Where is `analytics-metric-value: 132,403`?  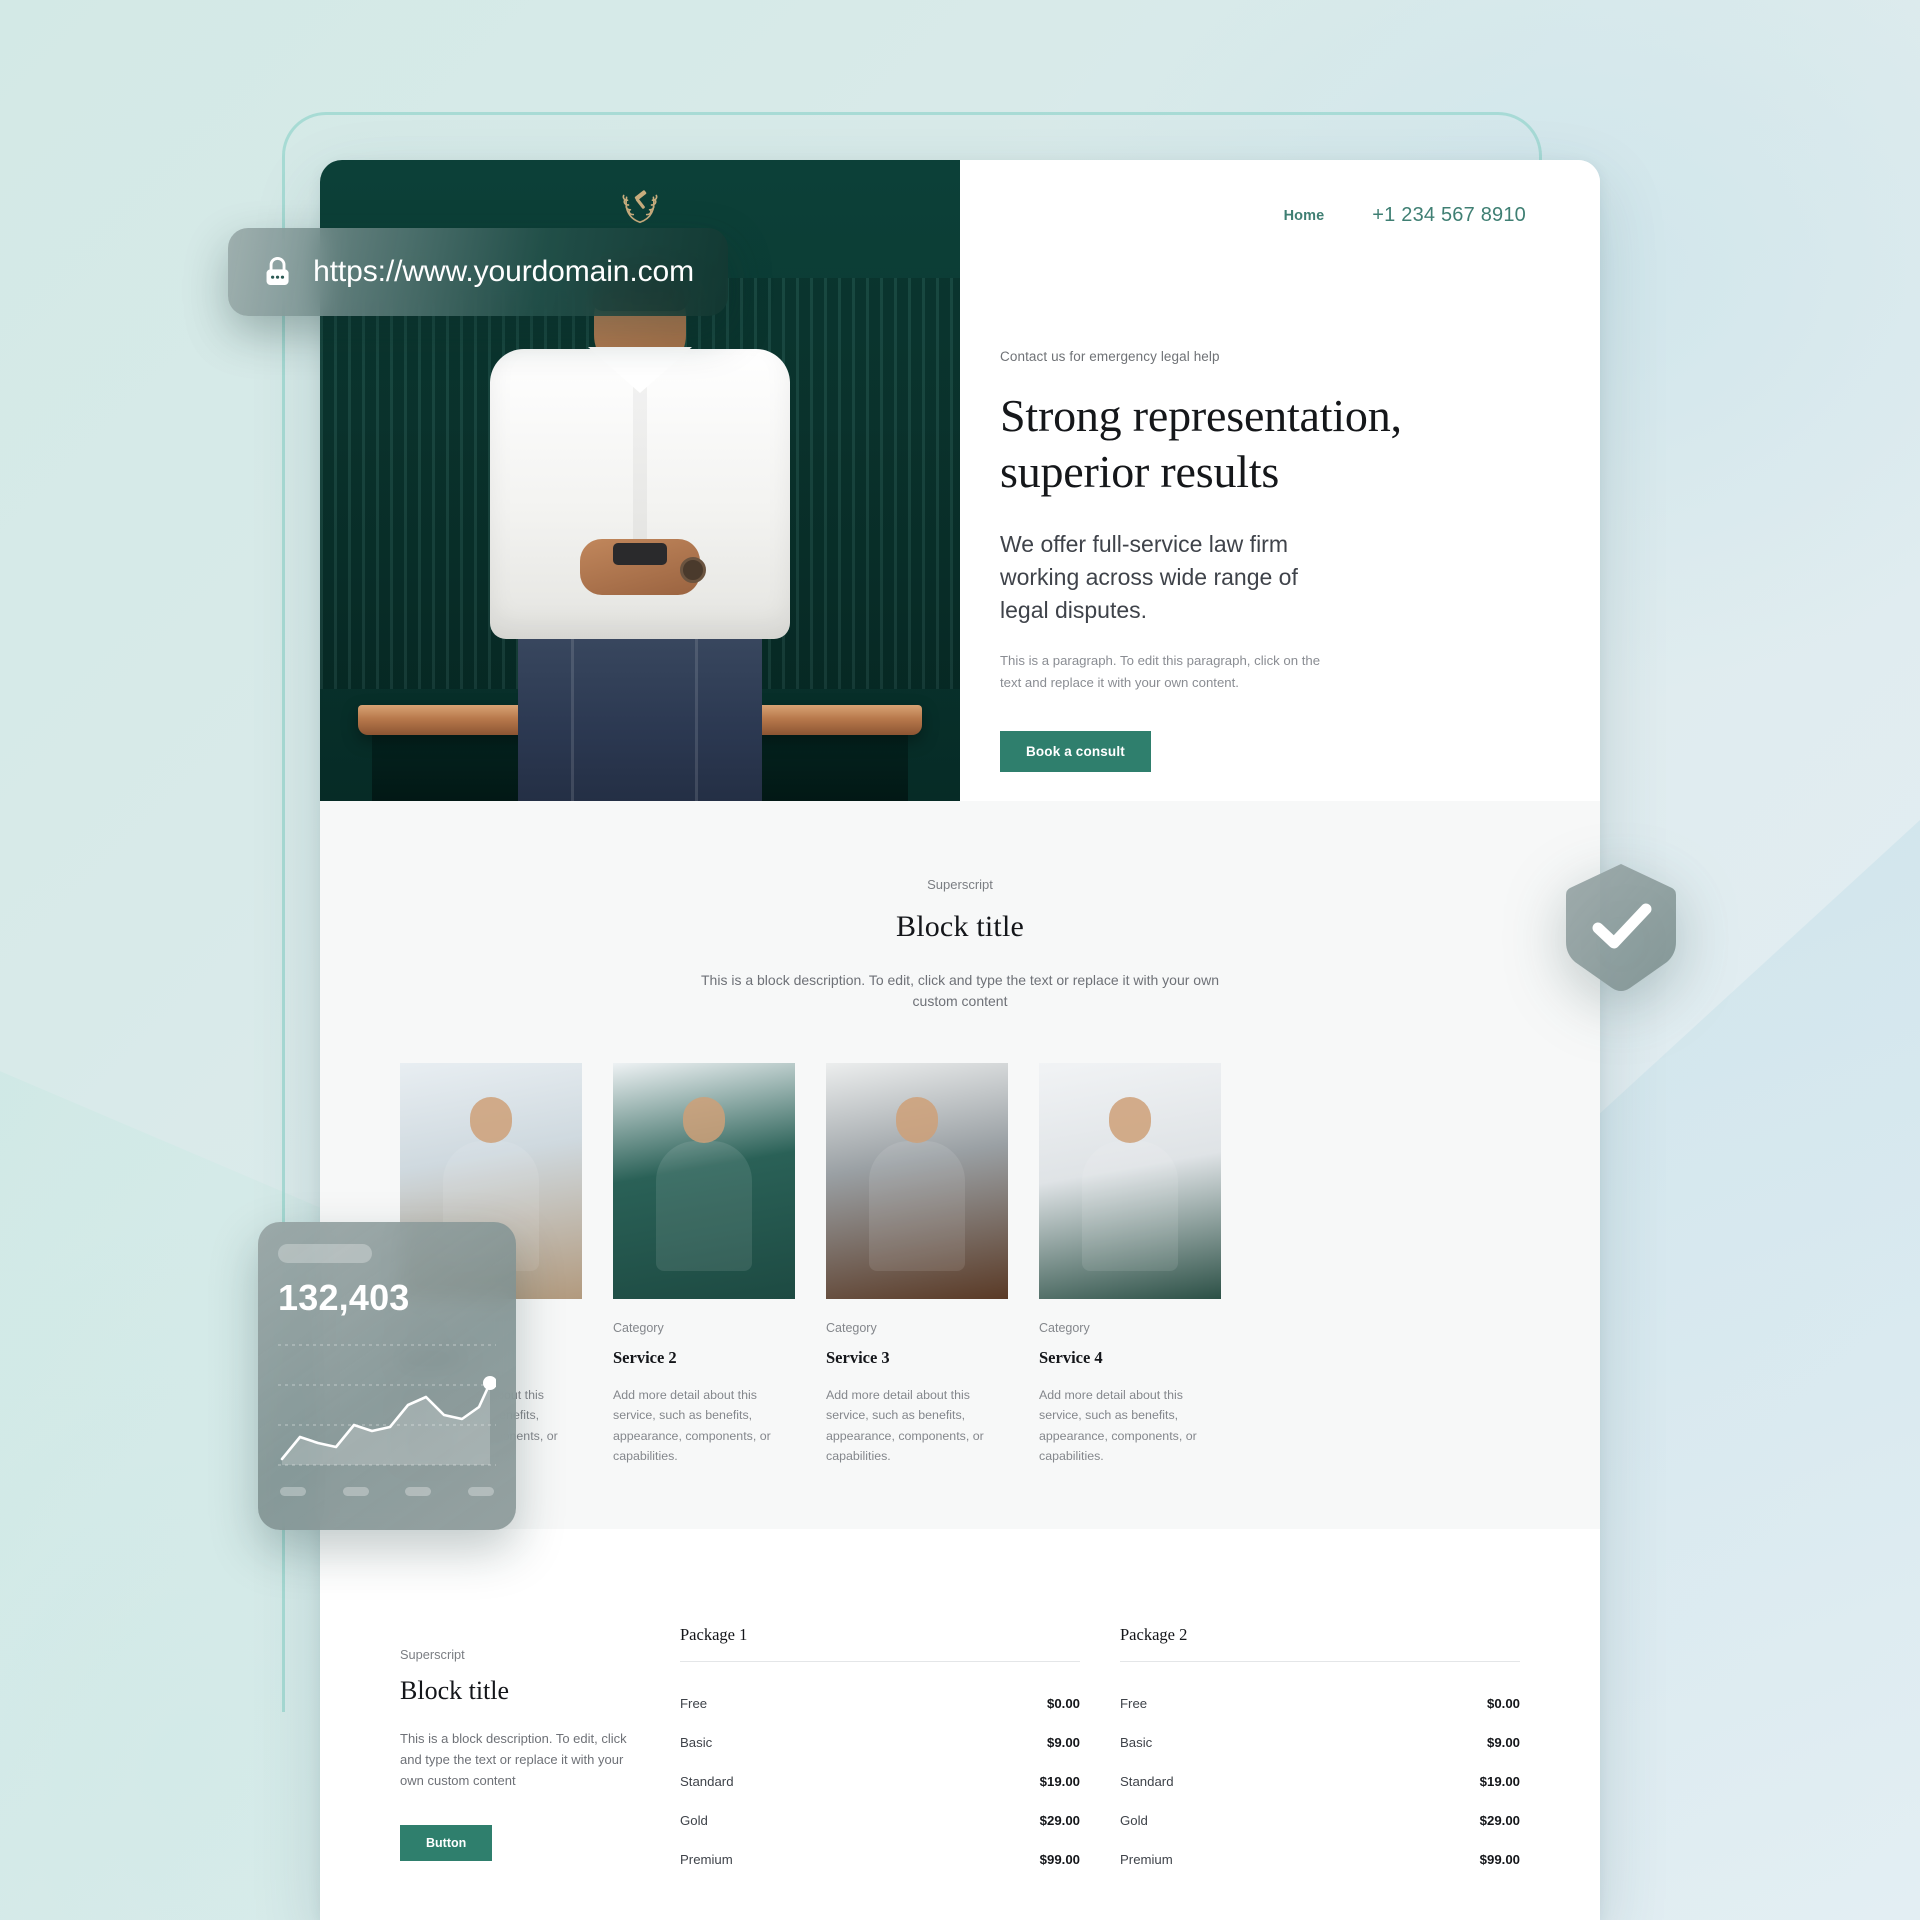
analytics-metric-value: 132,403 is located at coordinates (344, 1297).